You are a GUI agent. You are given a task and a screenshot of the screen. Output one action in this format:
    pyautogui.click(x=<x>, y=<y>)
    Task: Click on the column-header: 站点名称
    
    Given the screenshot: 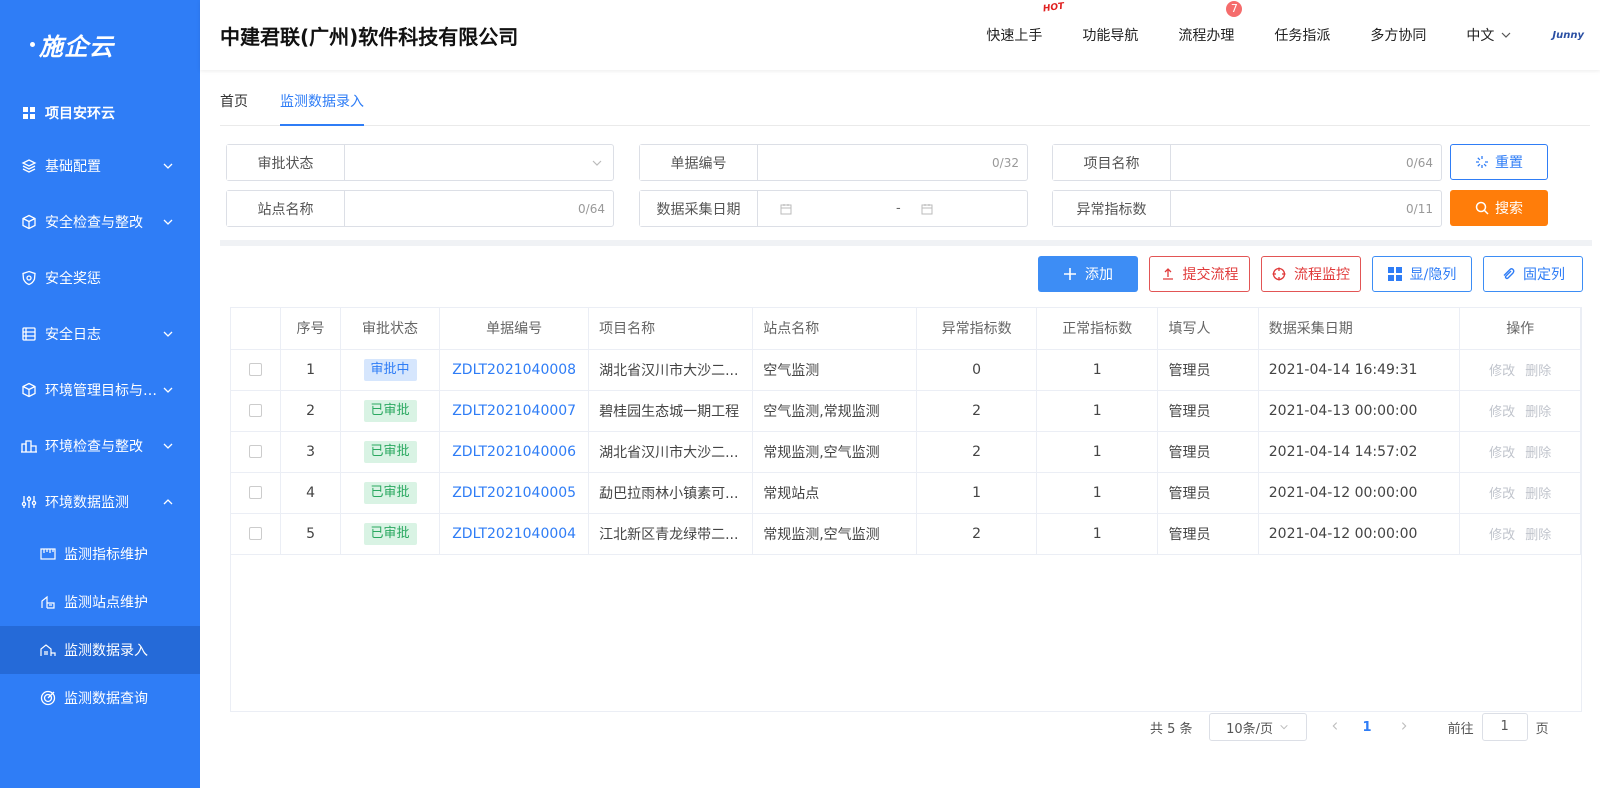 What is the action you would take?
    pyautogui.click(x=835, y=329)
    